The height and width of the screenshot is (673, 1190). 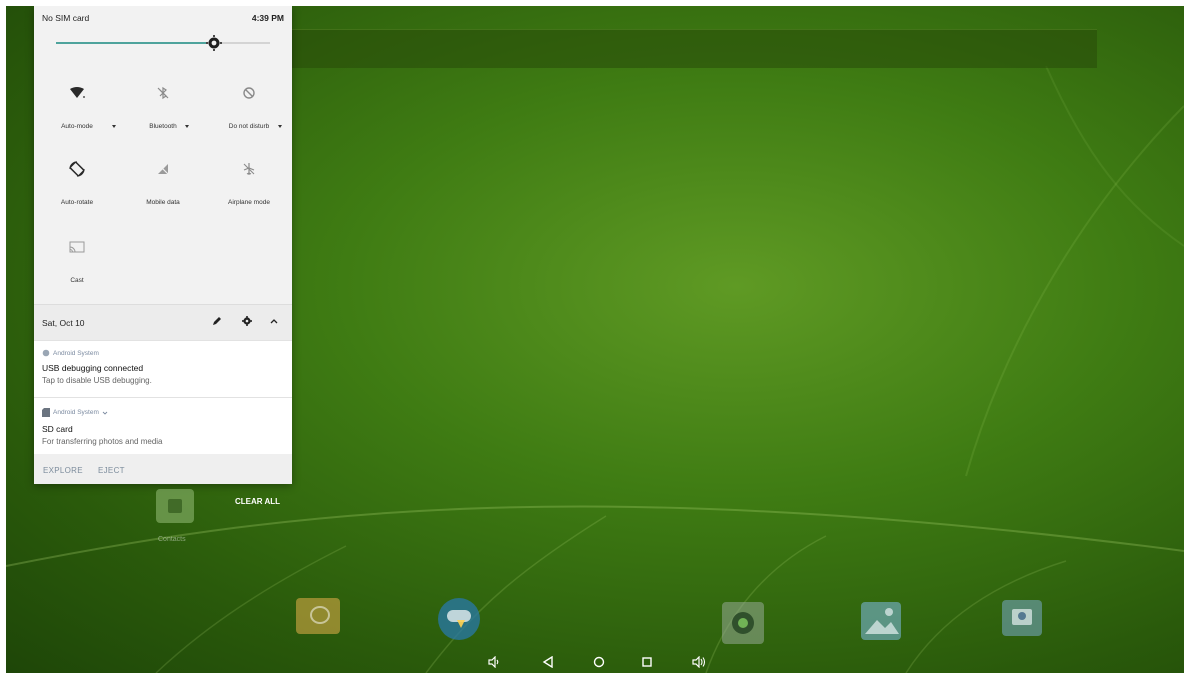 What do you see at coordinates (105, 413) in the screenshot?
I see `expand-chevron-icon` at bounding box center [105, 413].